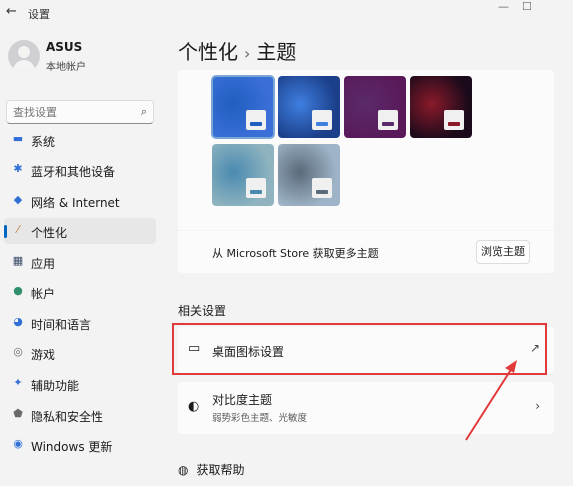  What do you see at coordinates (5, 231) in the screenshot?
I see `active-indicator` at bounding box center [5, 231].